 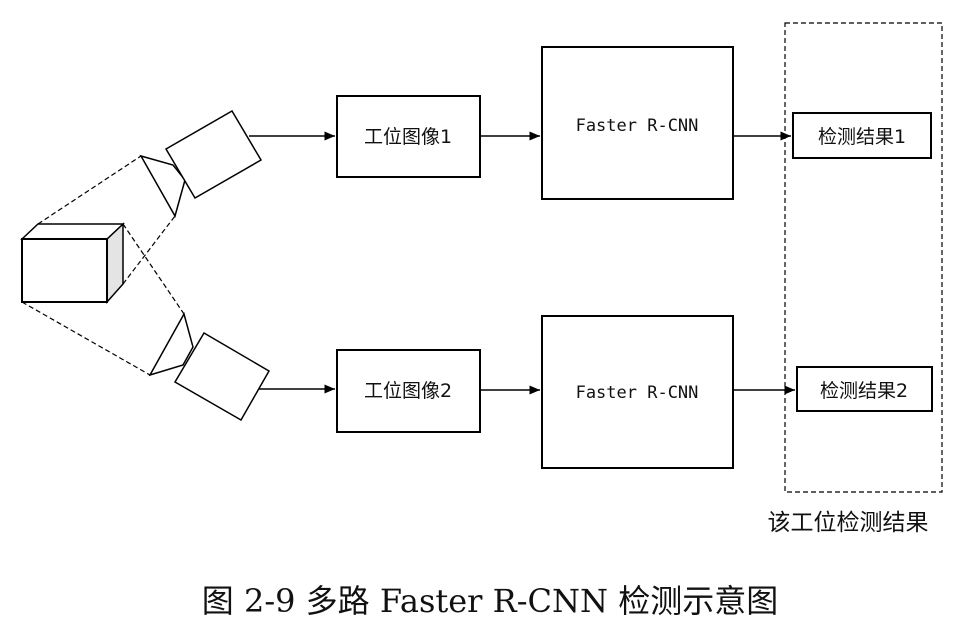 I want to click on faster-rcnn-1-node: Faster R-CNN, so click(x=637, y=123).